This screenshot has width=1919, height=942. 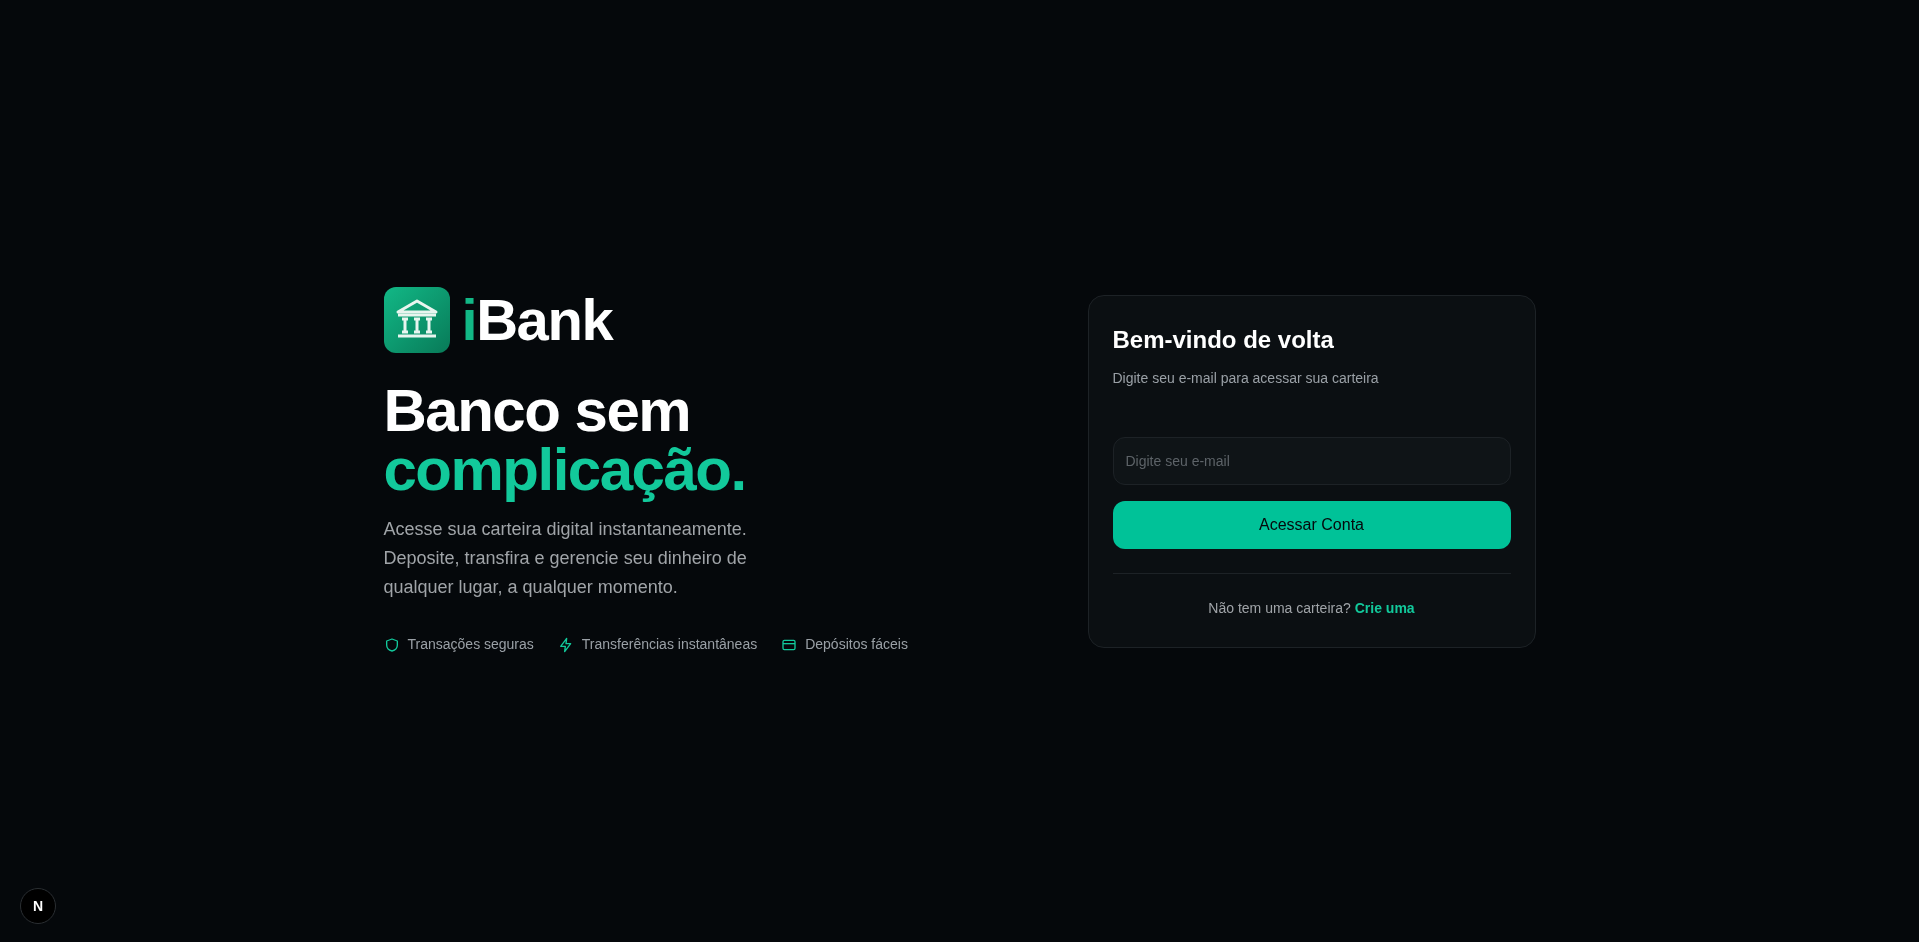 What do you see at coordinates (470, 644) in the screenshot?
I see `feature-label: Transações seguras` at bounding box center [470, 644].